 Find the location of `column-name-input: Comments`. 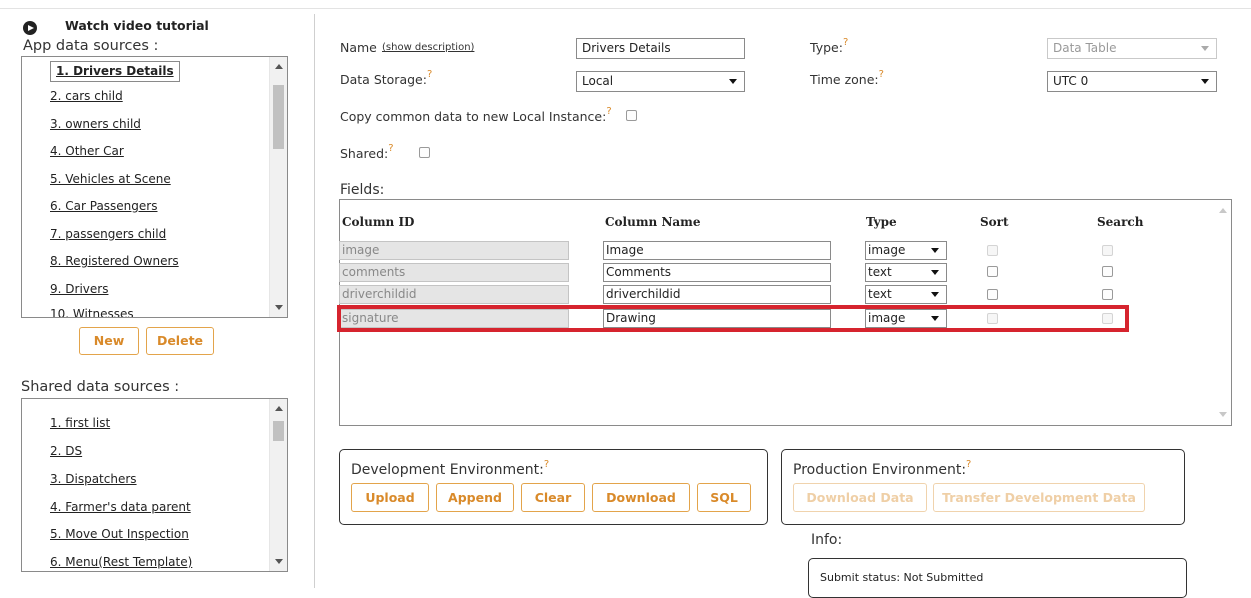

column-name-input: Comments is located at coordinates (717, 272).